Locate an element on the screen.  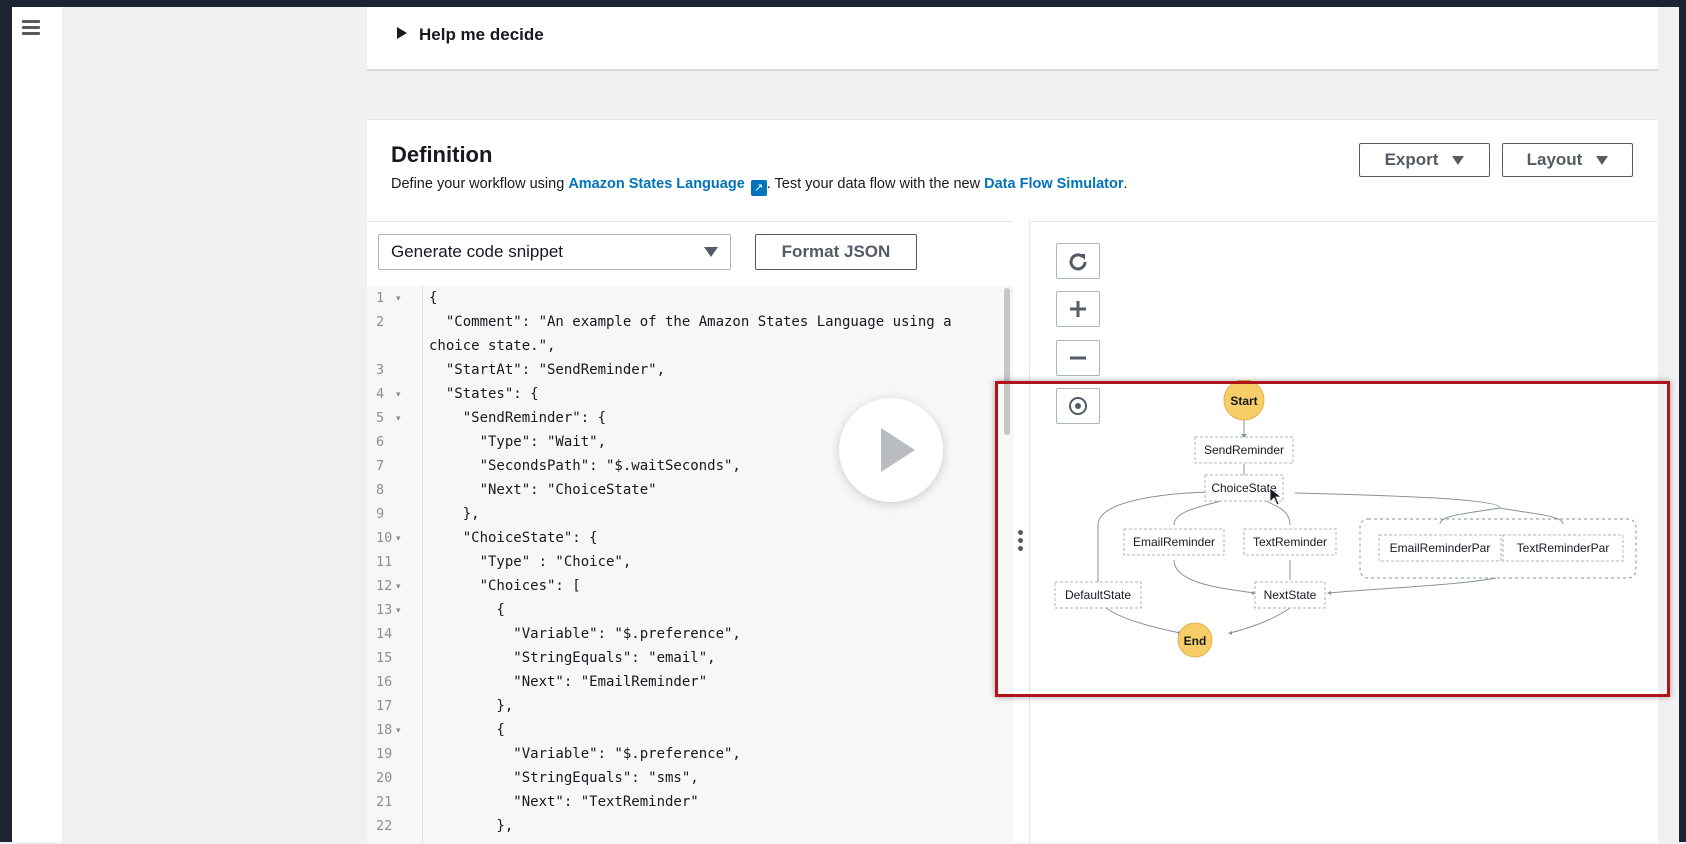
state-node-label: EmailReminder is located at coordinates (1174, 542).